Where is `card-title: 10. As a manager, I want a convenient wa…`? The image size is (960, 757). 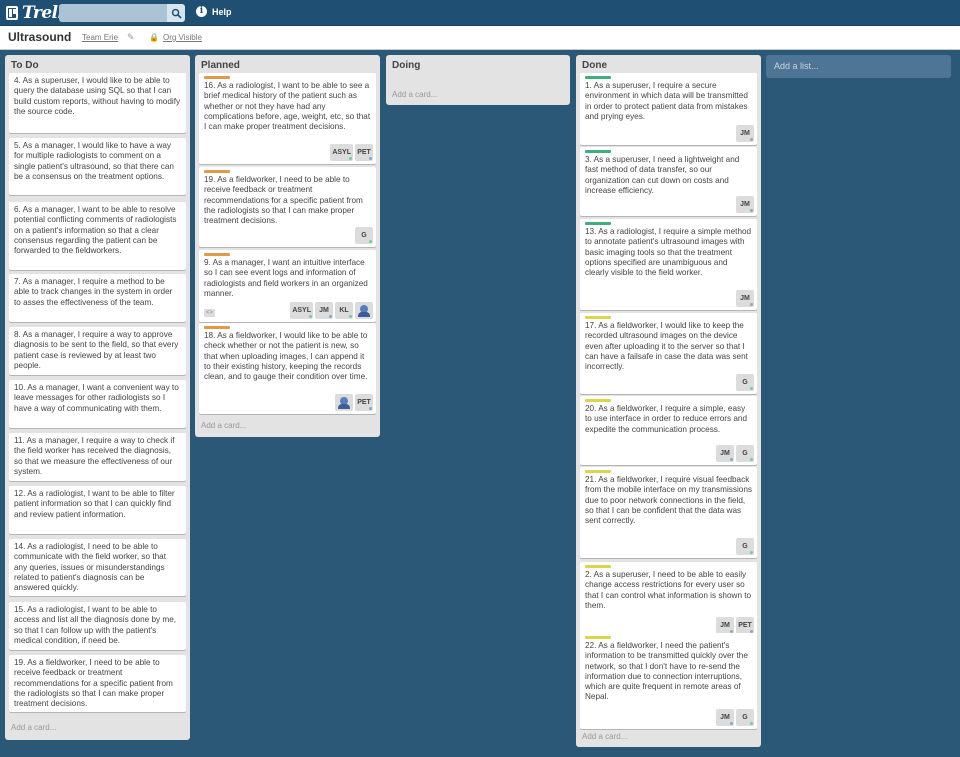
card-title: 10. As a manager, I want a convenient wa… is located at coordinates (96, 398).